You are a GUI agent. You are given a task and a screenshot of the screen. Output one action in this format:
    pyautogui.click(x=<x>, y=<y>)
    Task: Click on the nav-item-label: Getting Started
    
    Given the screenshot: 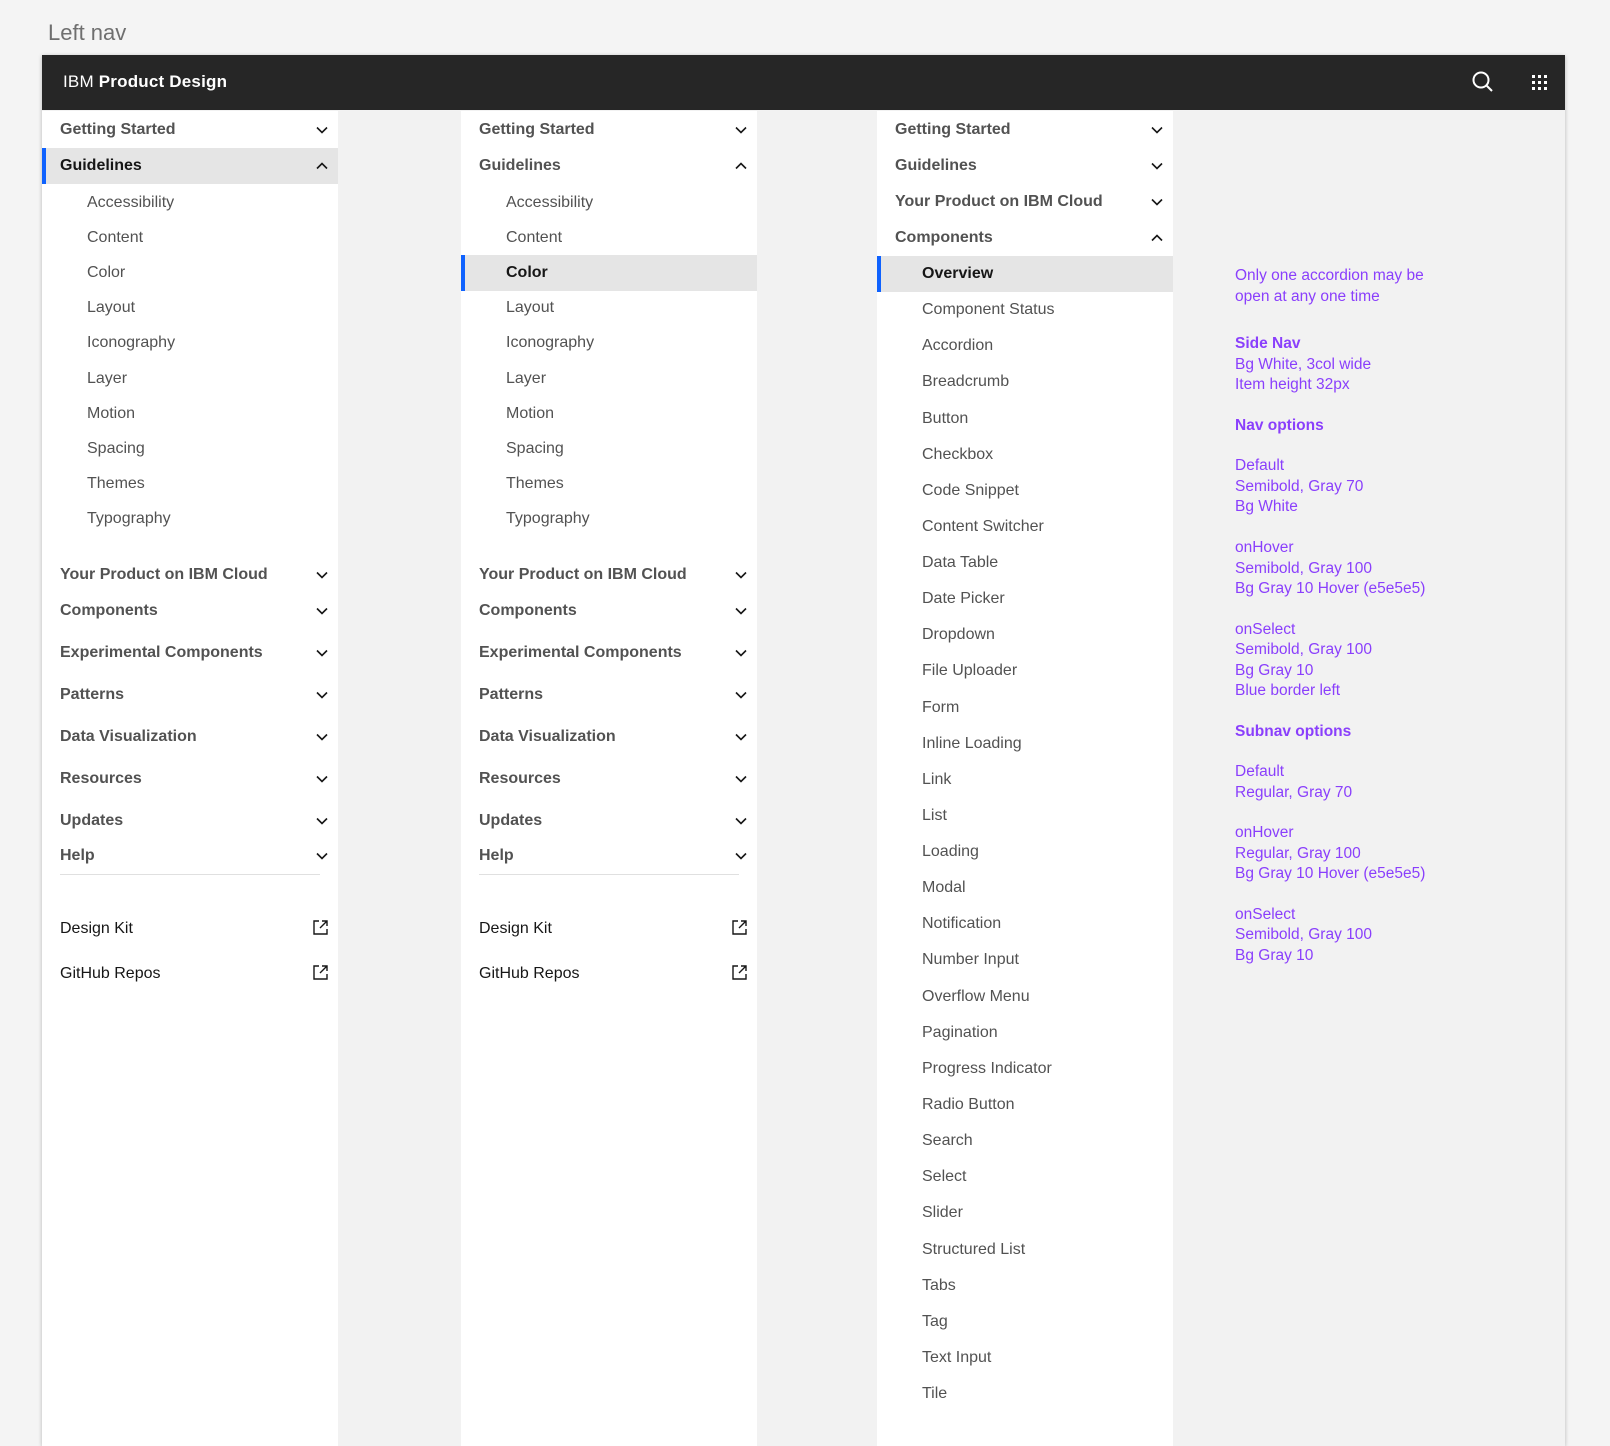 What is the action you would take?
    pyautogui.click(x=537, y=129)
    